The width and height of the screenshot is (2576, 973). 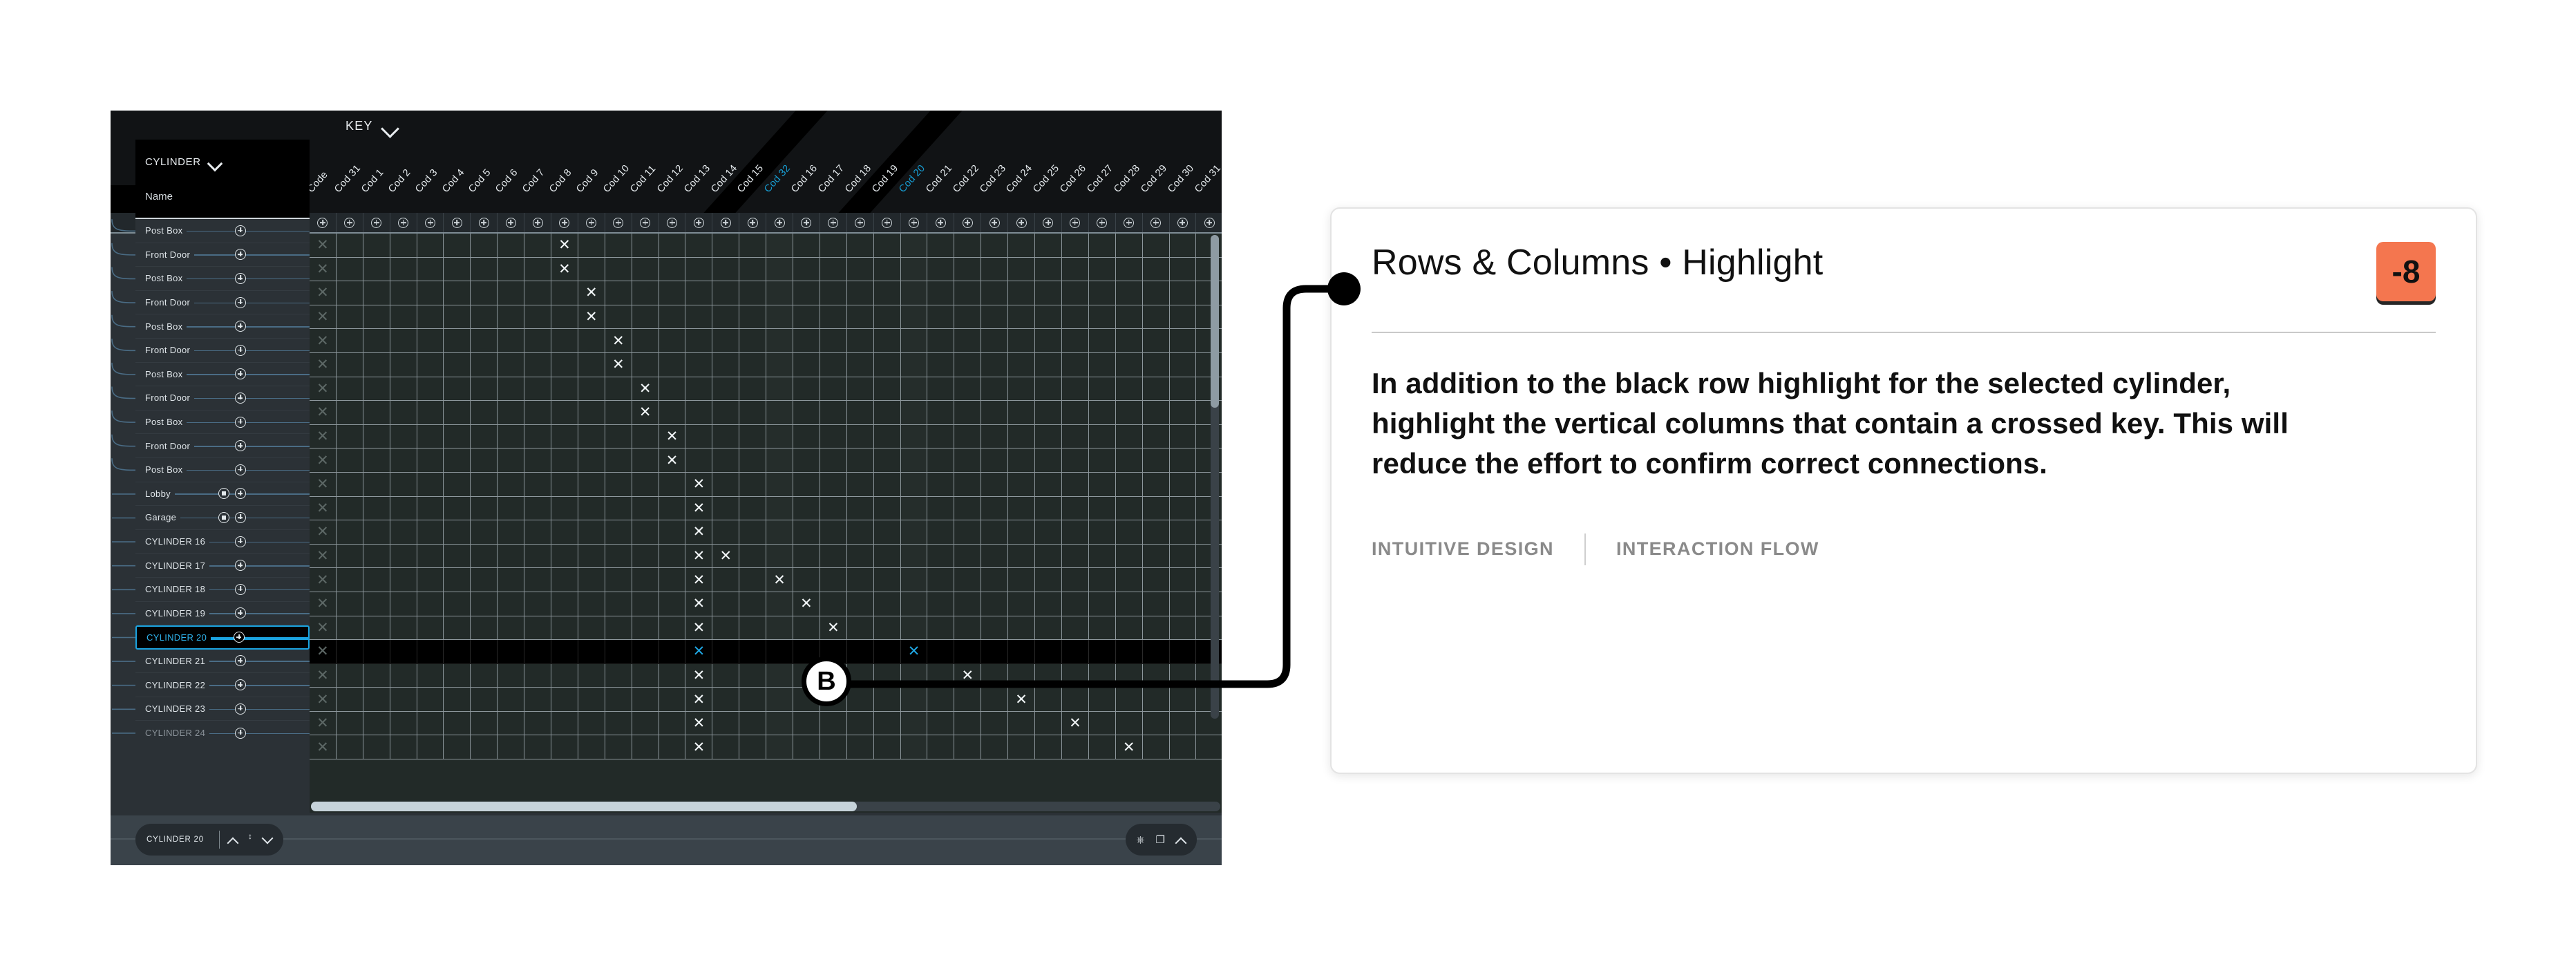 What do you see at coordinates (533, 181) in the screenshot?
I see `column-header-cod-7: Cod 7` at bounding box center [533, 181].